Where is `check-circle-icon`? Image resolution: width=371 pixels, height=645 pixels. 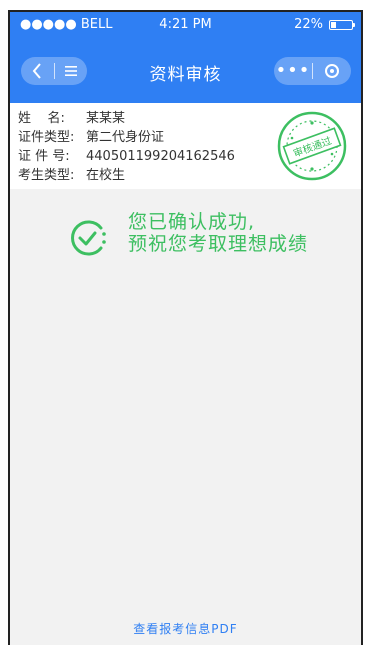 check-circle-icon is located at coordinates (88, 238).